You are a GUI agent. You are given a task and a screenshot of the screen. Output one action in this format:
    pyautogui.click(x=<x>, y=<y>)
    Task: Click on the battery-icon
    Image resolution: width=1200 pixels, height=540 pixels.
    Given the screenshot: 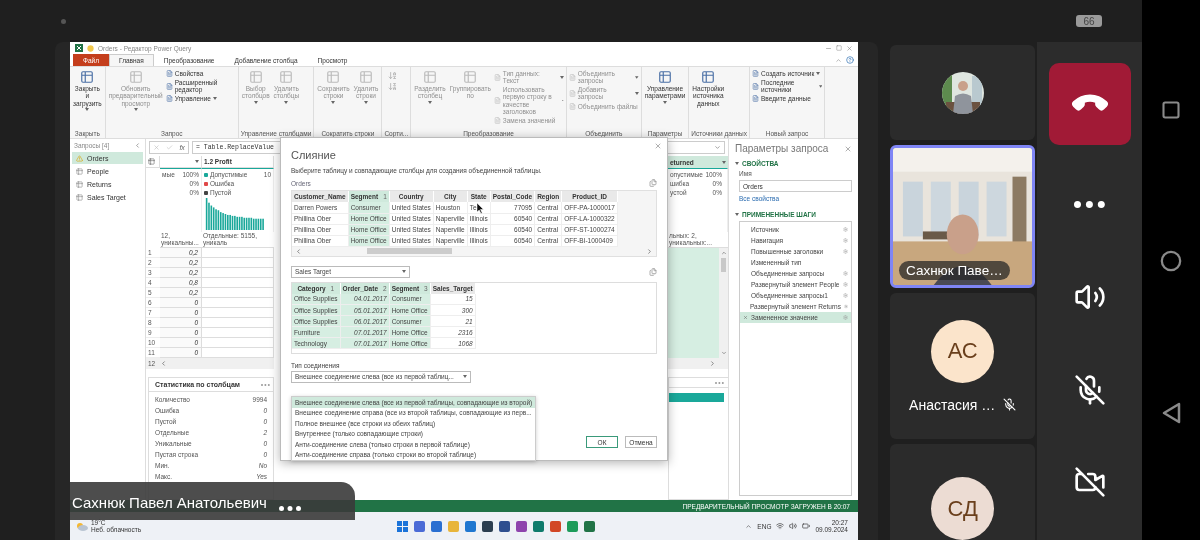 What is the action you would take?
    pyautogui.click(x=806, y=526)
    